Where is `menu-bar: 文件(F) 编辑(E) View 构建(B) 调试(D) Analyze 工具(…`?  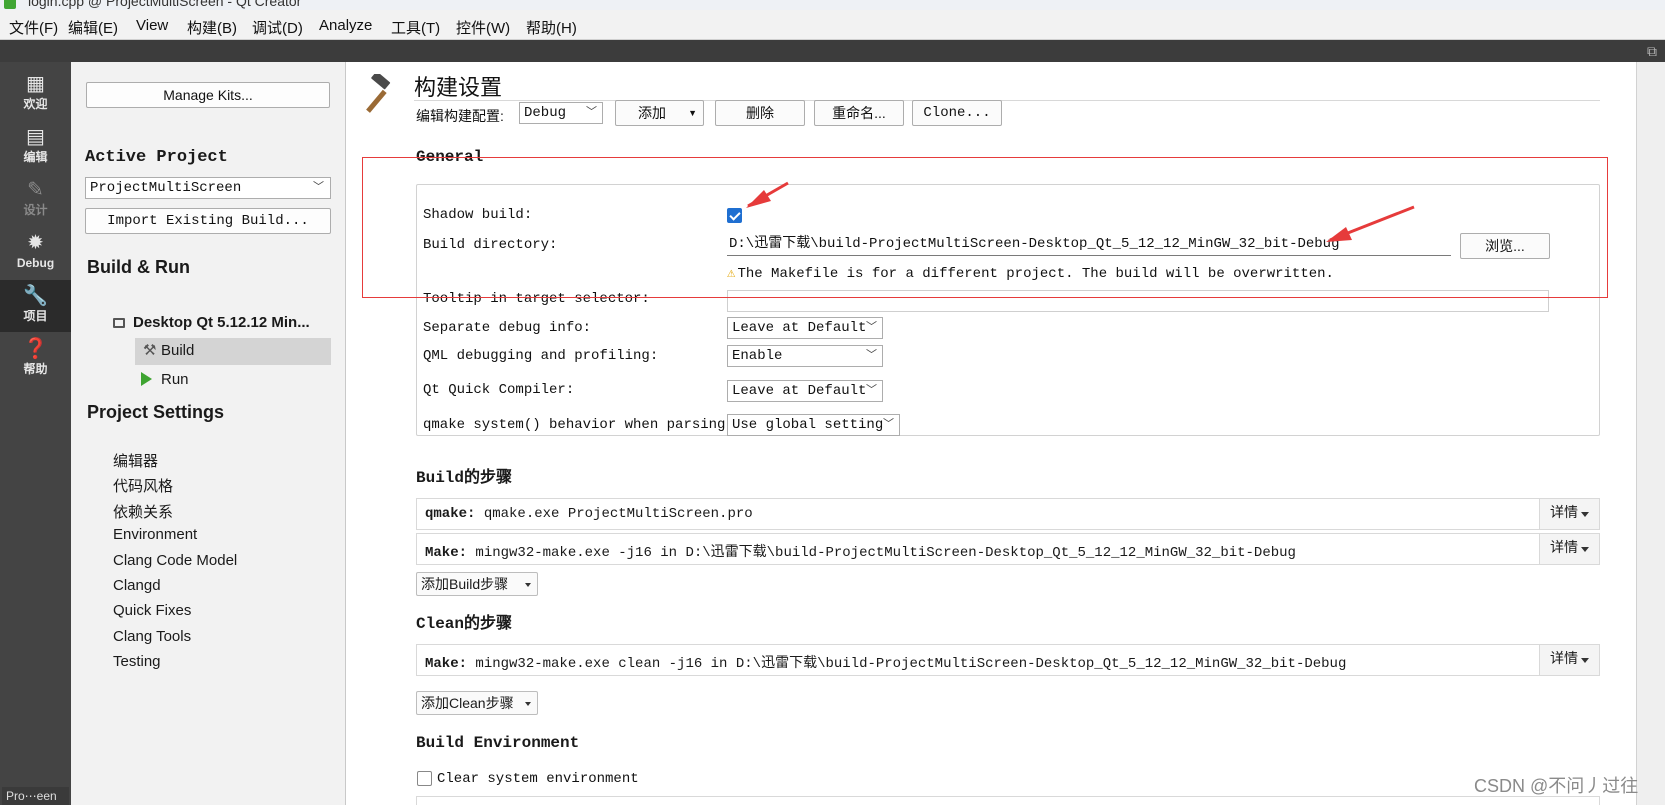
menu-bar: 文件(F) 编辑(E) View 构建(B) 调试(D) Analyze 工具(… is located at coordinates (832, 25).